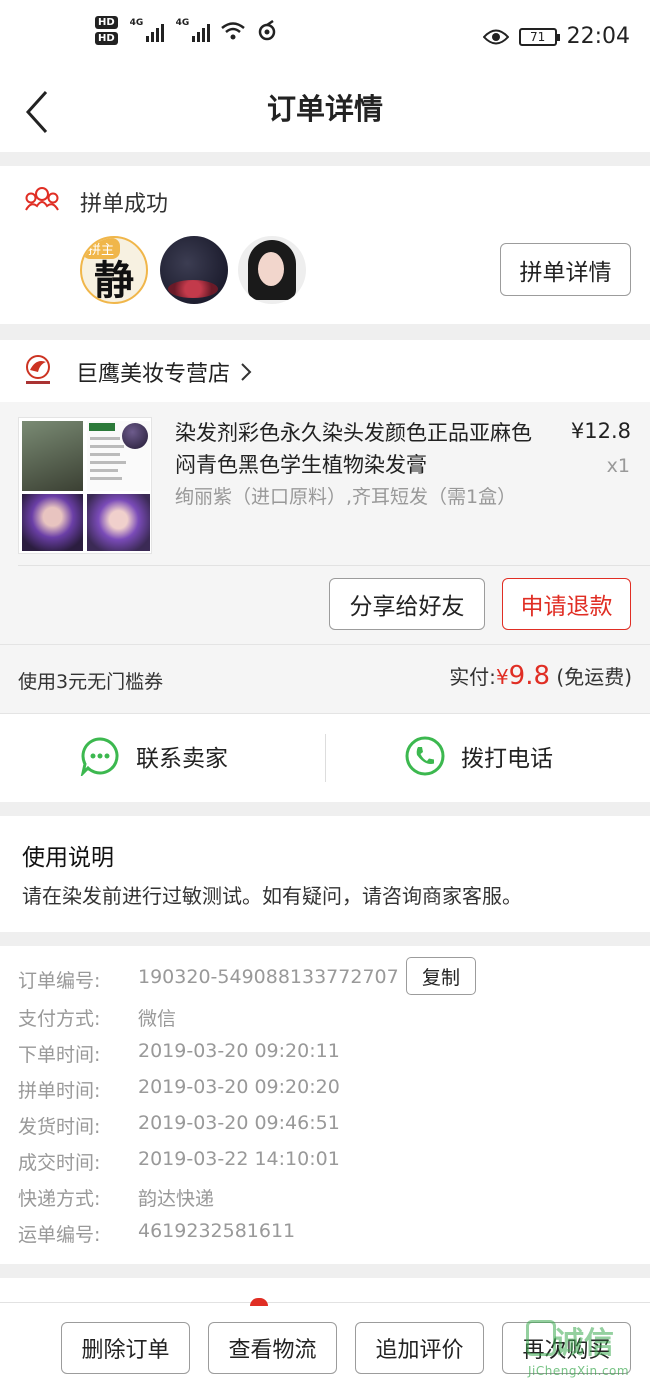 The width and height of the screenshot is (650, 1390). Describe the element at coordinates (182, 759) in the screenshot. I see `contact-seller-label: 联系卖家` at that location.